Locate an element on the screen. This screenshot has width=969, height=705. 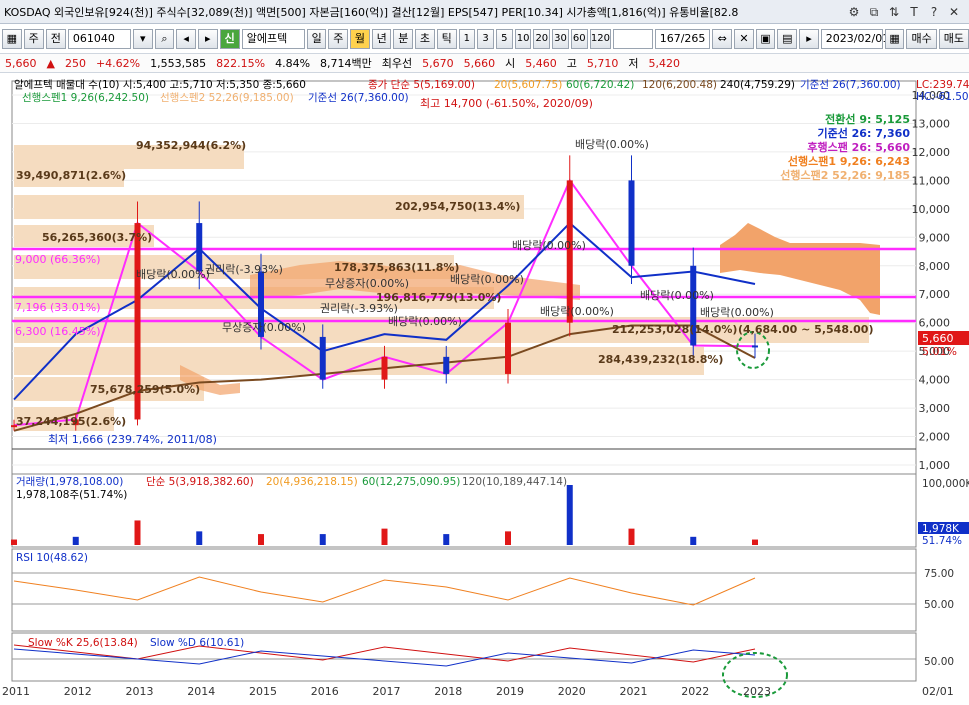
rights-label-1: 권리락(-3.93%) is located at coordinates (244, 269).